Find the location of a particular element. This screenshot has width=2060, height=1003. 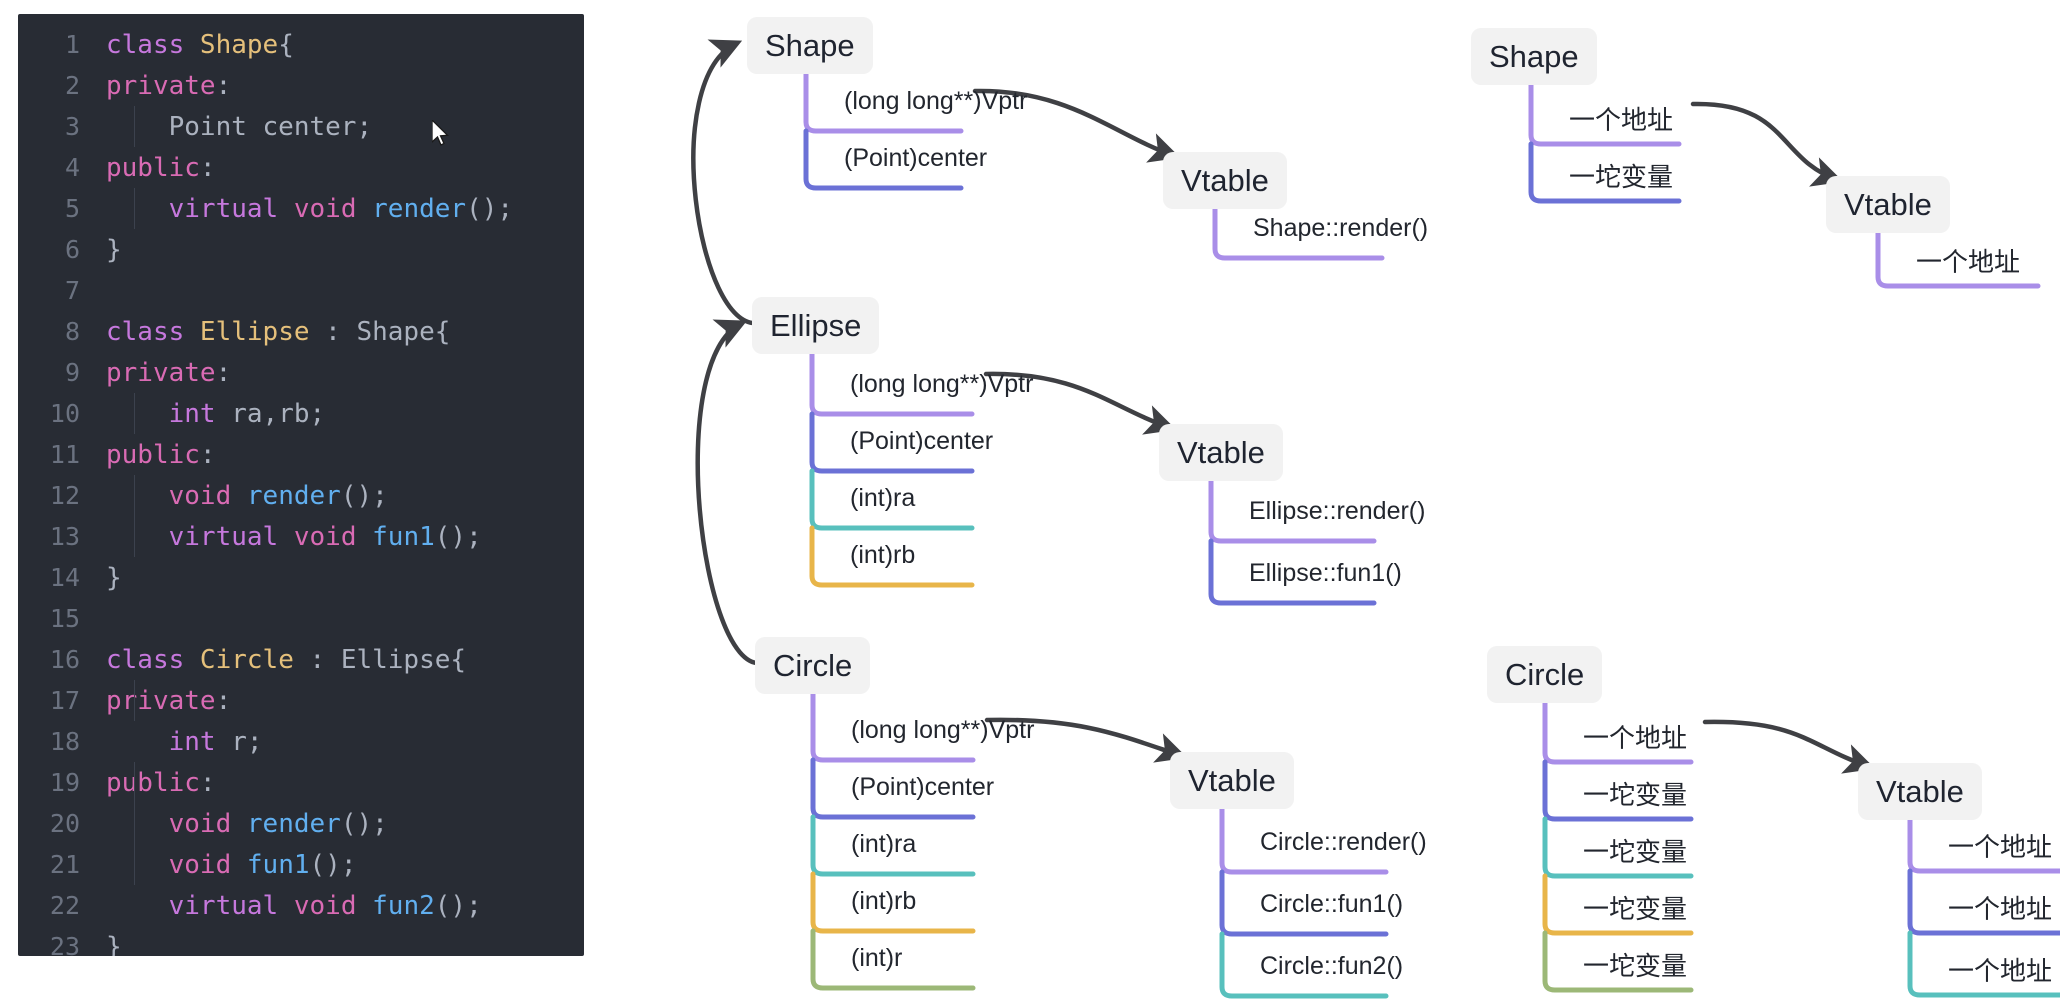

object-node-circle-typed: Circle is located at coordinates (813, 665).